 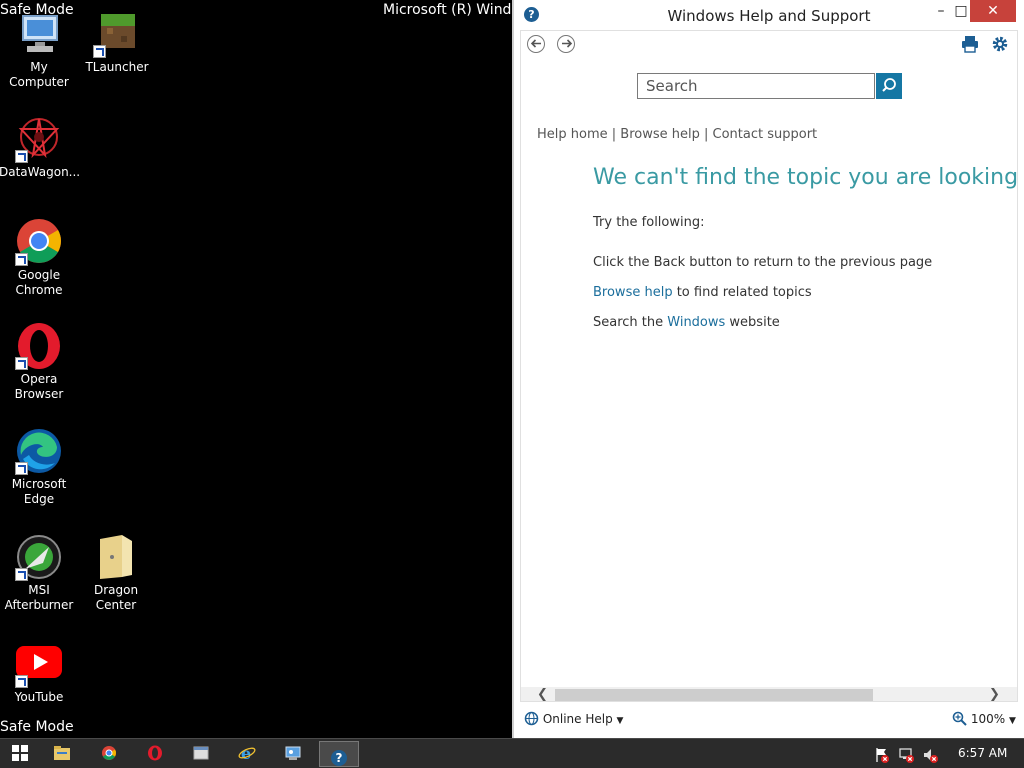 What do you see at coordinates (531, 718) in the screenshot?
I see `online-globe-icon` at bounding box center [531, 718].